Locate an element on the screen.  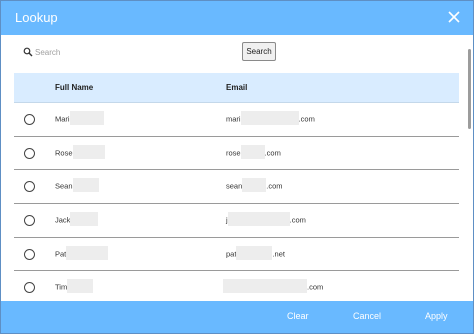
table-row: Rose rose .com is located at coordinates (236, 153).